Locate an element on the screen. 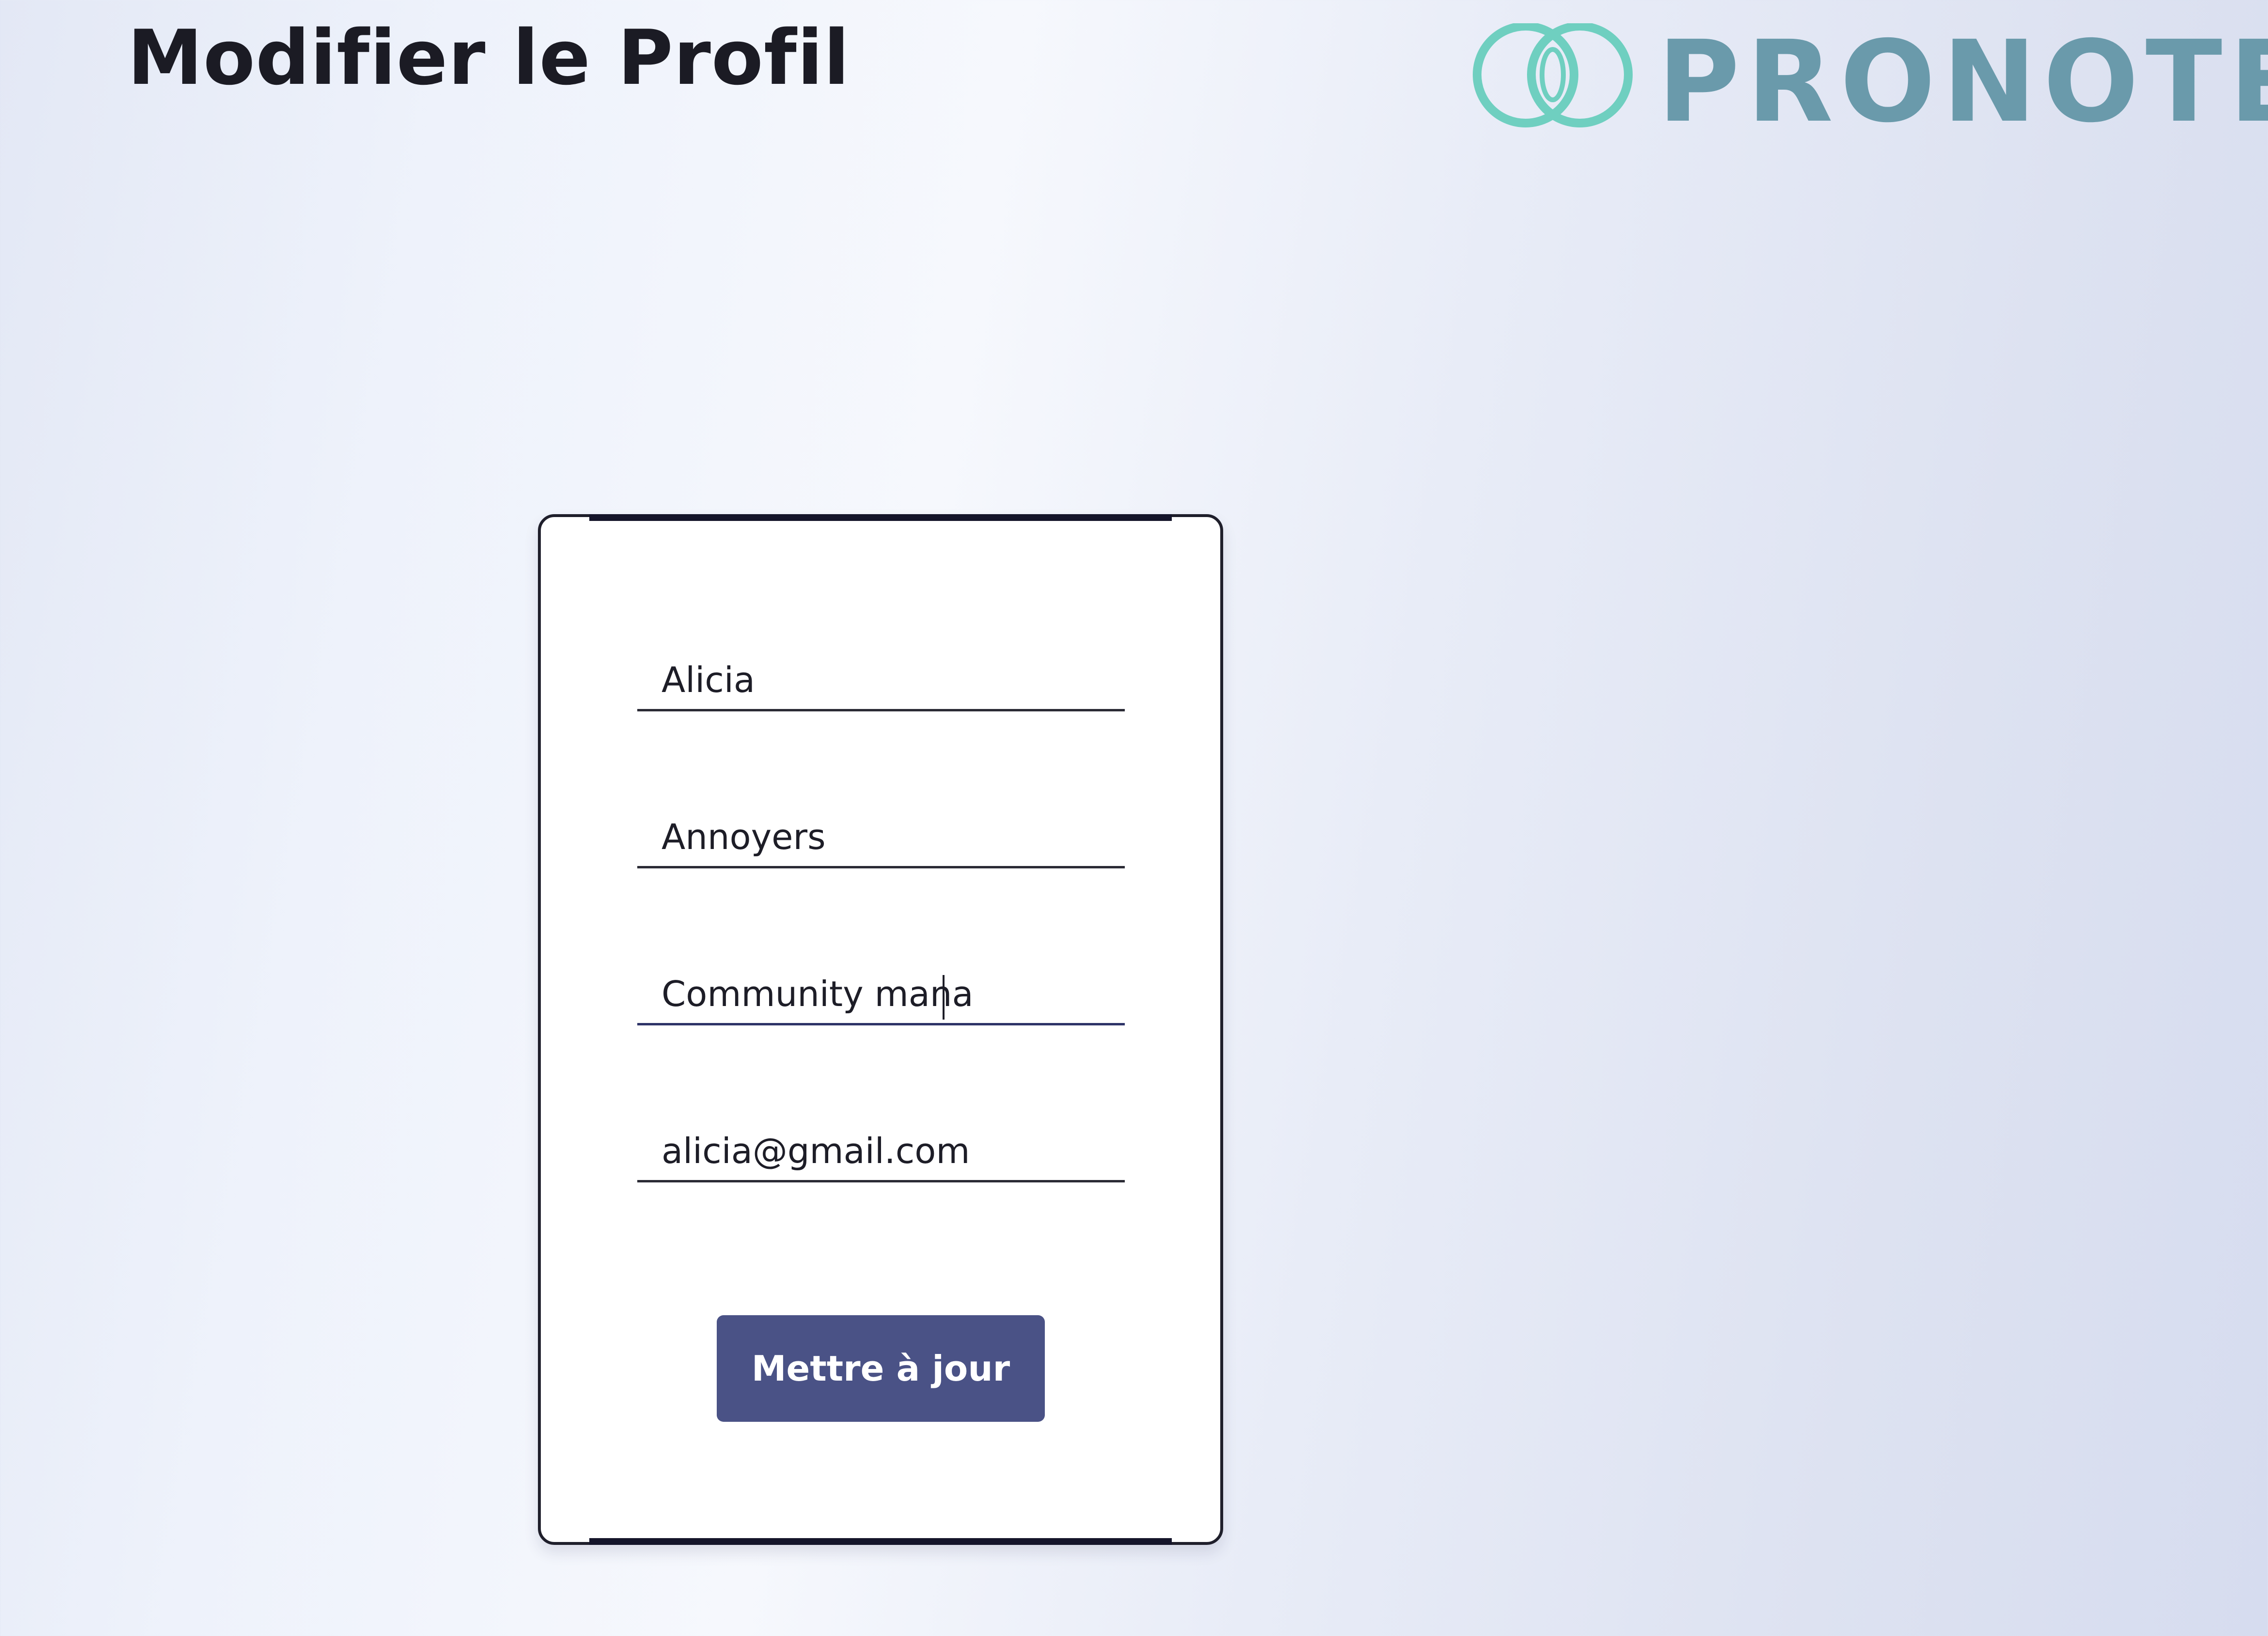  logo-text: PRONOTE is located at coordinates (1963, 81).